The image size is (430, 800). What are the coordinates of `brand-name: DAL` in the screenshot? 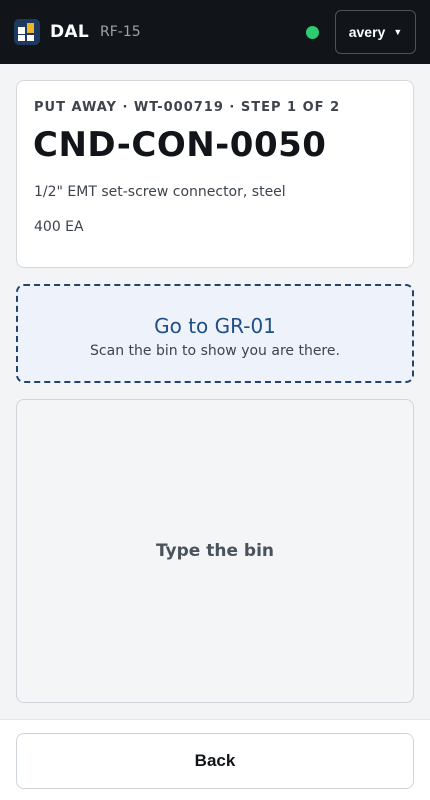 It's located at (70, 32).